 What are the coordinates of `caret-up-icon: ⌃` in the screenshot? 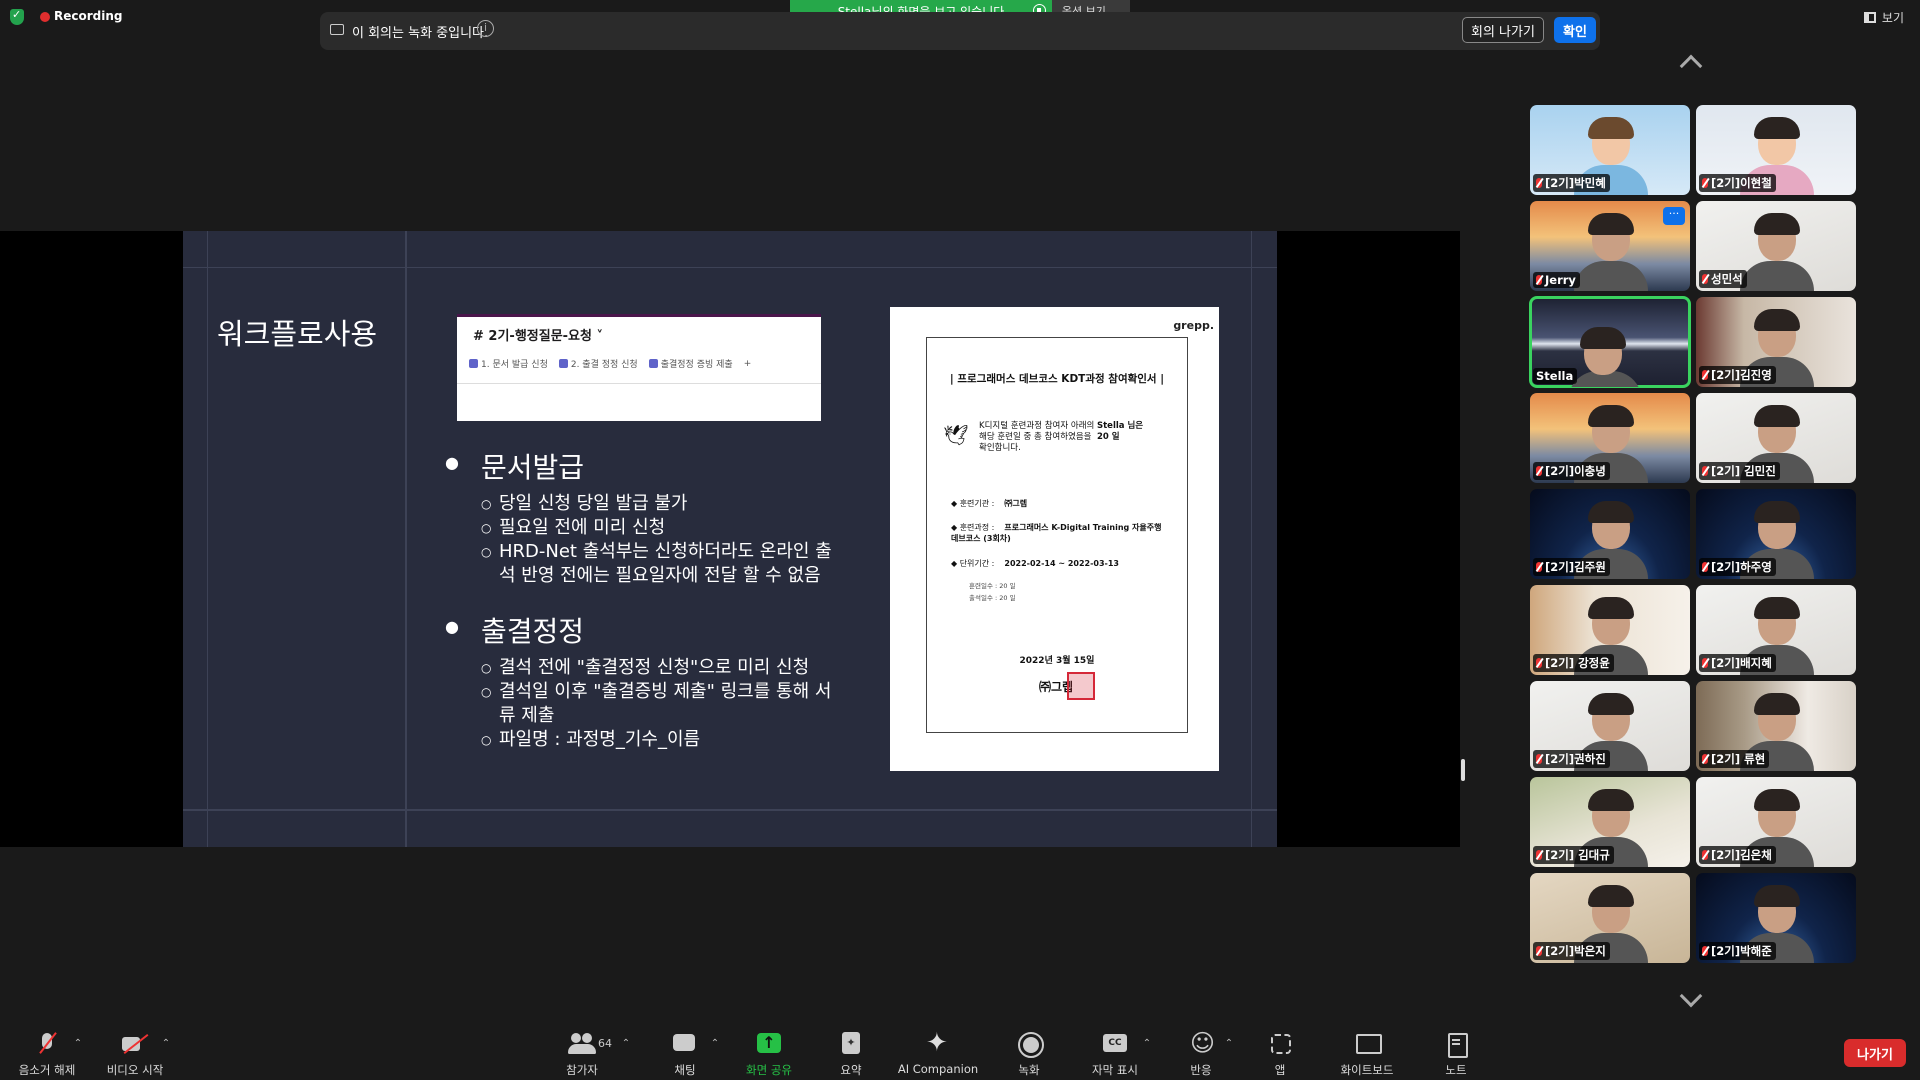 It's located at (626, 1043).